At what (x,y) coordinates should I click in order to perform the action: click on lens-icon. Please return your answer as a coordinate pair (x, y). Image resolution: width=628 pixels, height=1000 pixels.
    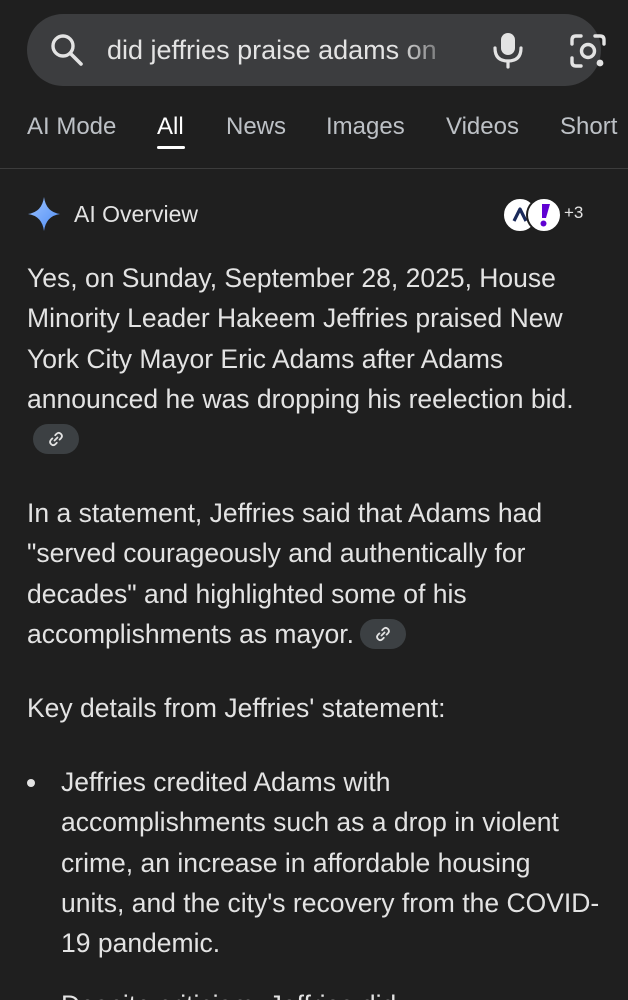
    Looking at the image, I should click on (588, 51).